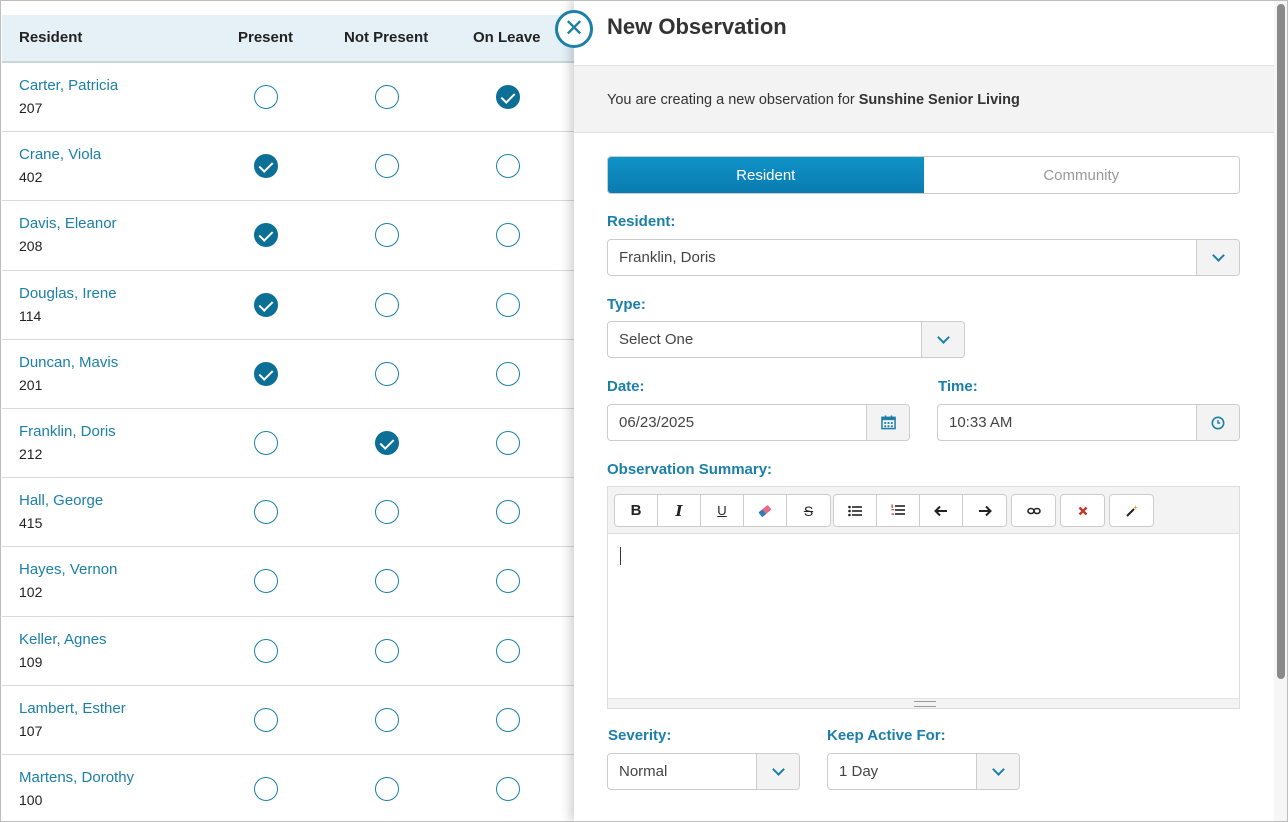 Image resolution: width=1288 pixels, height=822 pixels. I want to click on room-number: 100, so click(31, 799).